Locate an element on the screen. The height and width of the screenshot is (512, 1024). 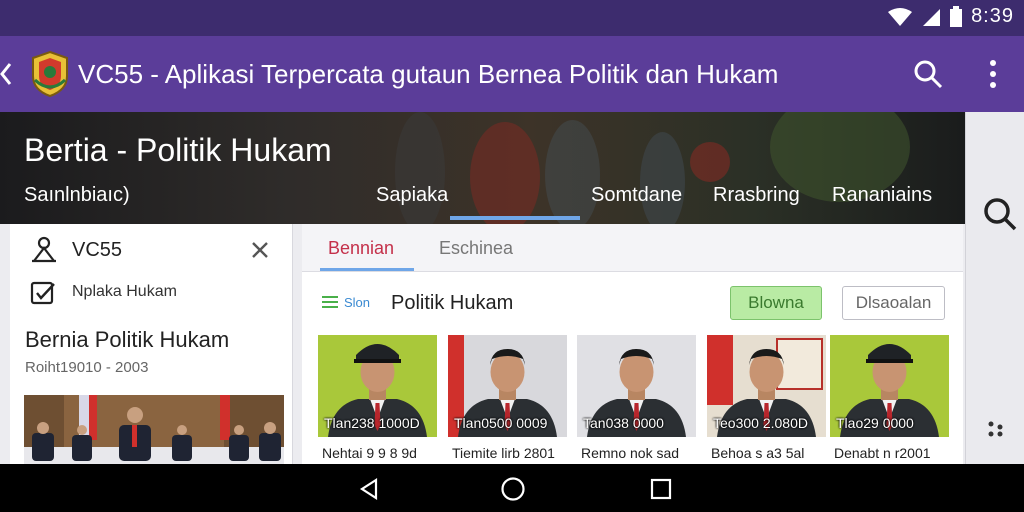
section-tag: Slon is located at coordinates (357, 302).